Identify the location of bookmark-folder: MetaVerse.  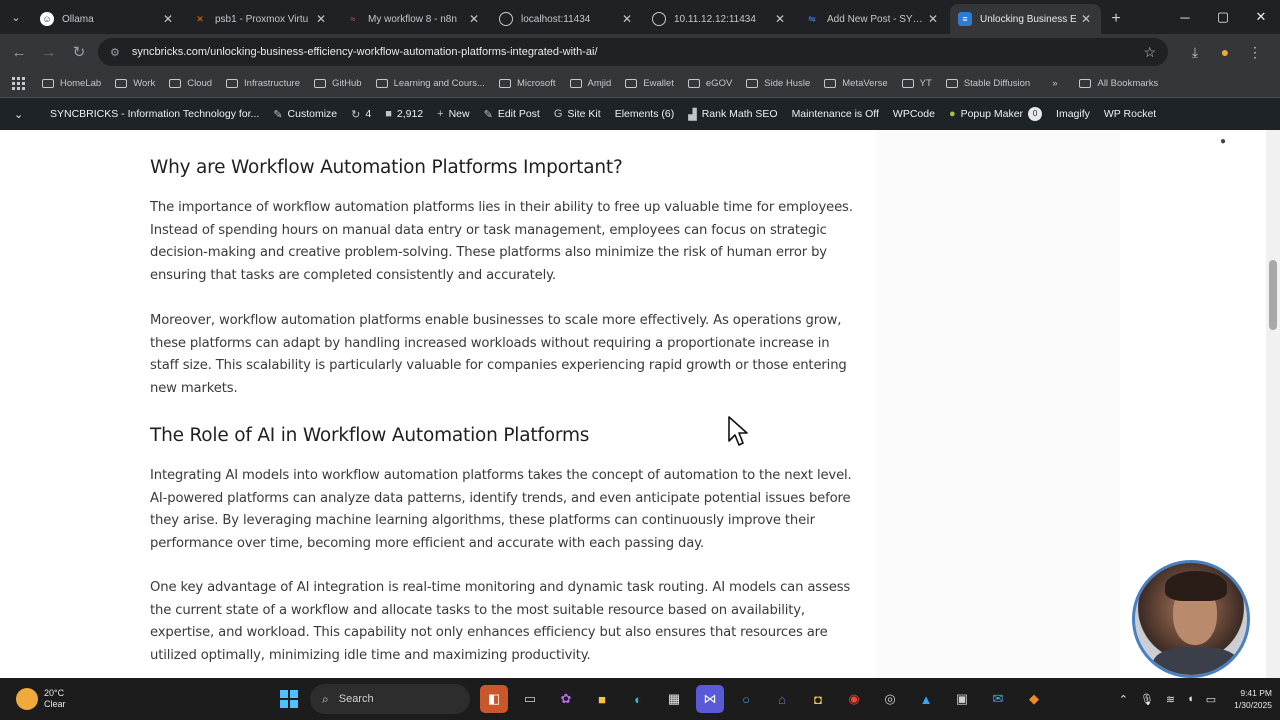
(856, 83).